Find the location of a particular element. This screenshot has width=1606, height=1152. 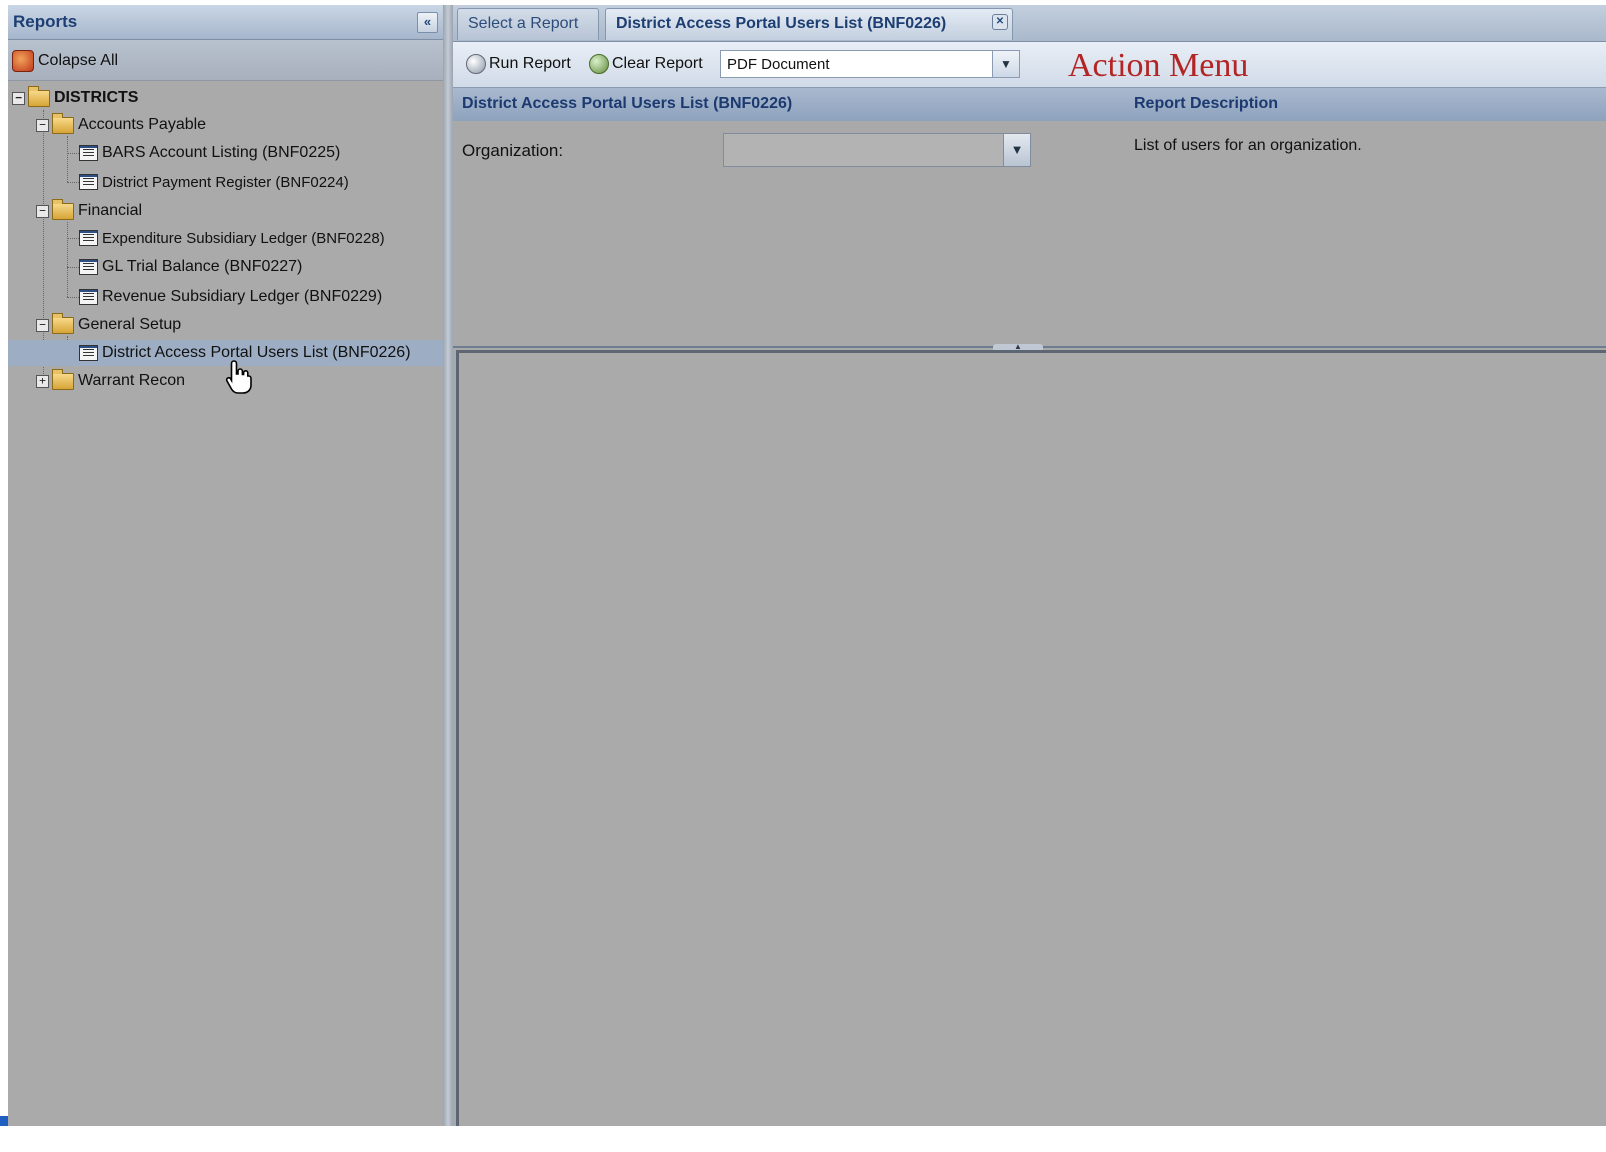

corner-mark is located at coordinates (4, 1121).